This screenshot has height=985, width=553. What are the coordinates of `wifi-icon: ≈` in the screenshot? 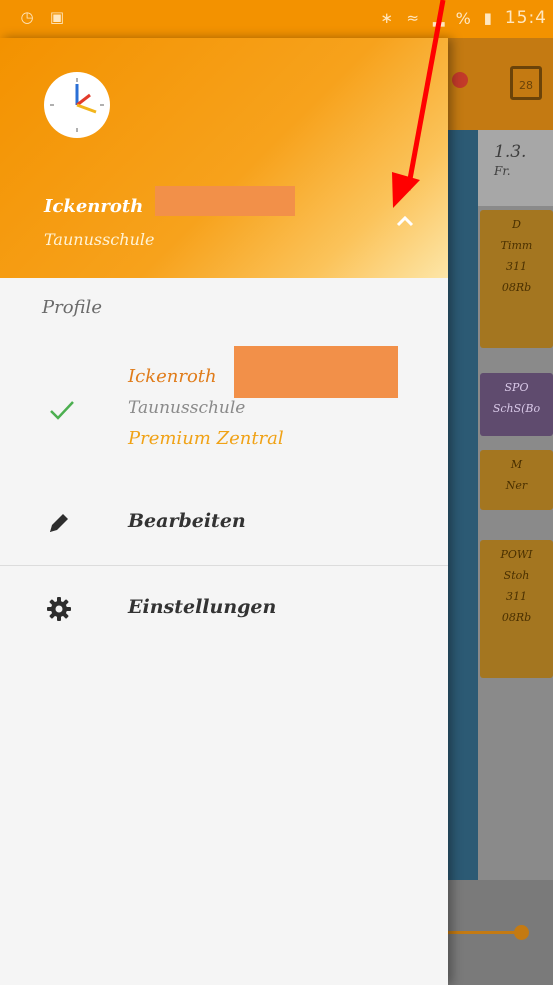 It's located at (412, 18).